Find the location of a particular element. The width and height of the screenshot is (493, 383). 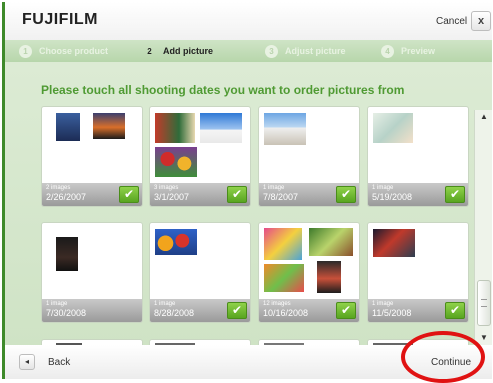

close-icon: x is located at coordinates (481, 21).